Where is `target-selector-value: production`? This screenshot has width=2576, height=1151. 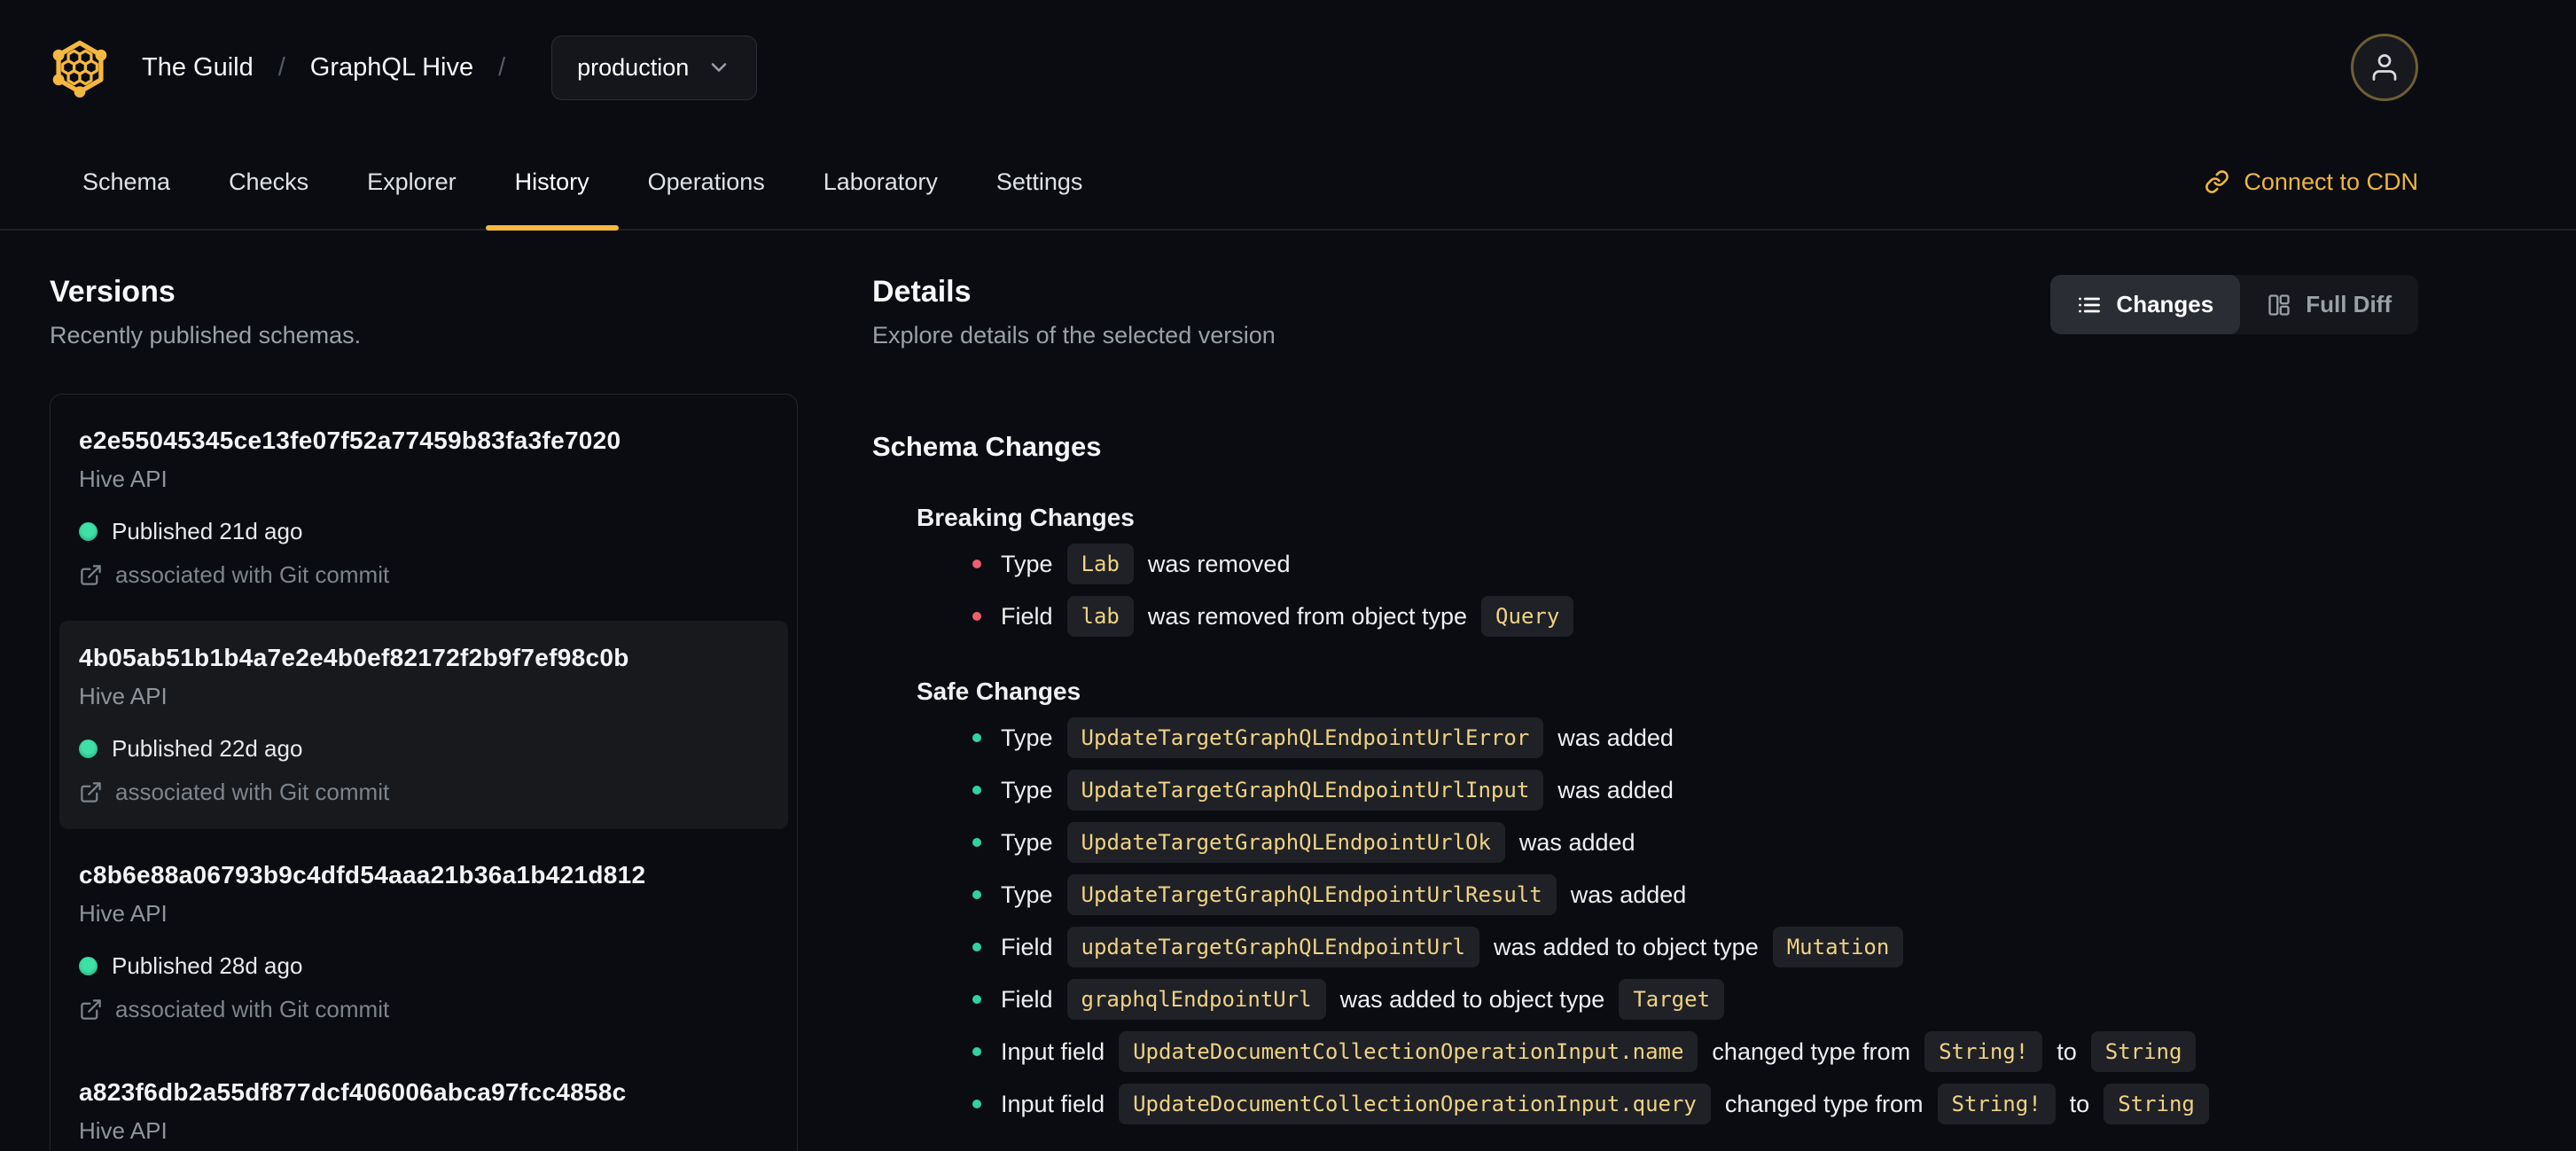
target-selector-value: production is located at coordinates (633, 67).